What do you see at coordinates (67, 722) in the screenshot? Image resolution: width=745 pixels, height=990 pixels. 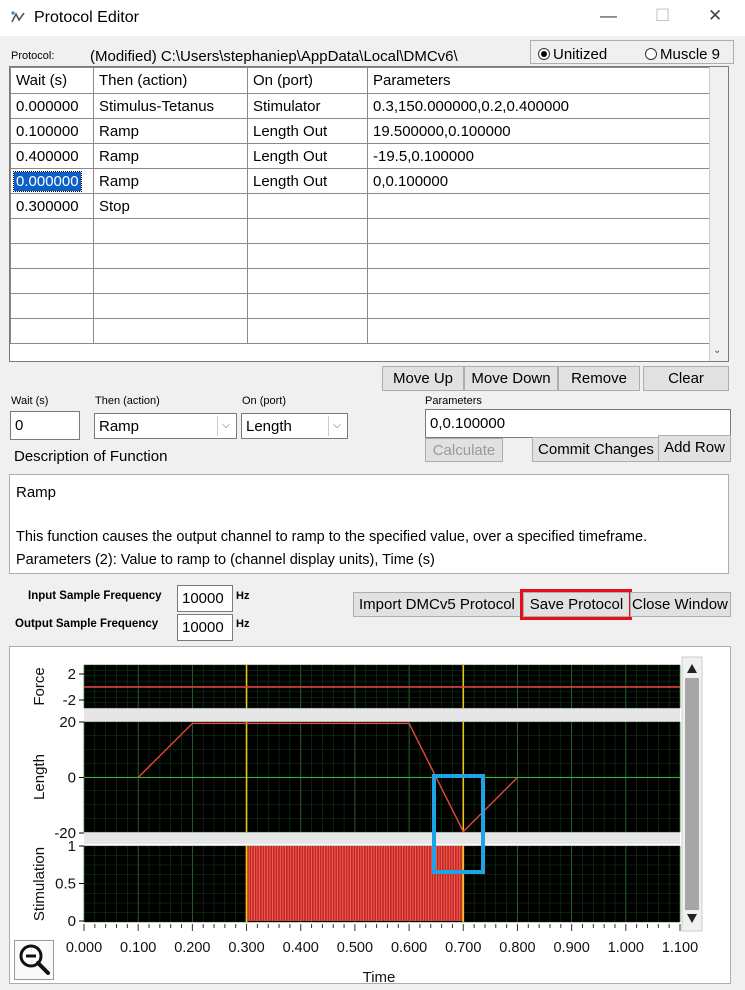 I see `y-tick-label: 20` at bounding box center [67, 722].